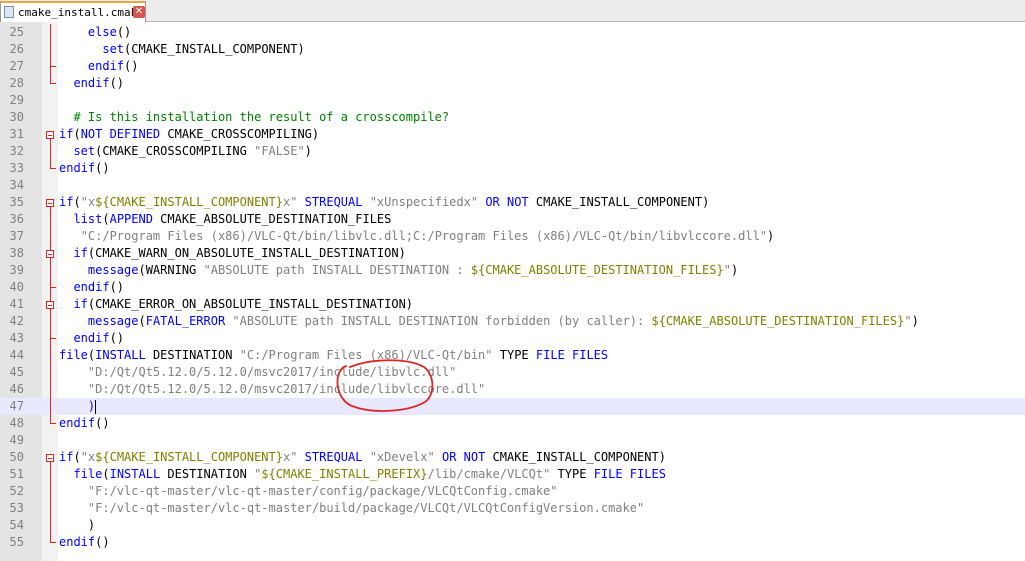 The height and width of the screenshot is (561, 1025). Describe the element at coordinates (512, 66) in the screenshot. I see `code-line: 27 endif()` at that location.